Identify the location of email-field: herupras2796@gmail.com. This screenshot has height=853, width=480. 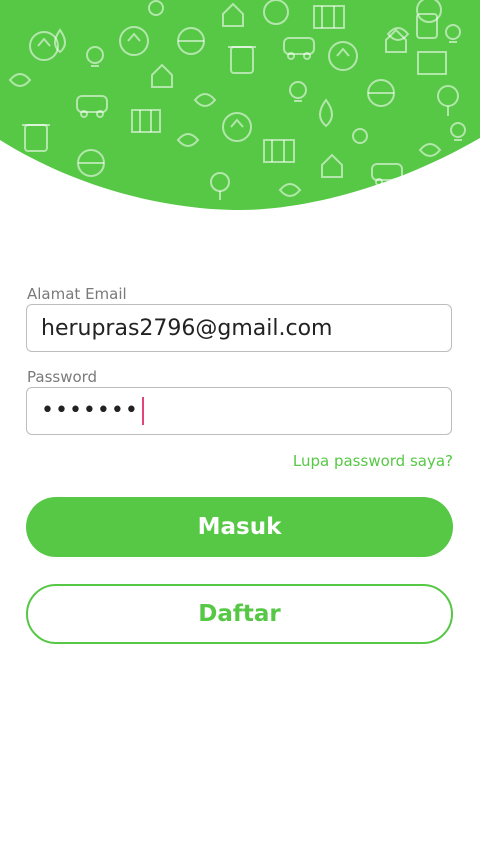
(239, 328).